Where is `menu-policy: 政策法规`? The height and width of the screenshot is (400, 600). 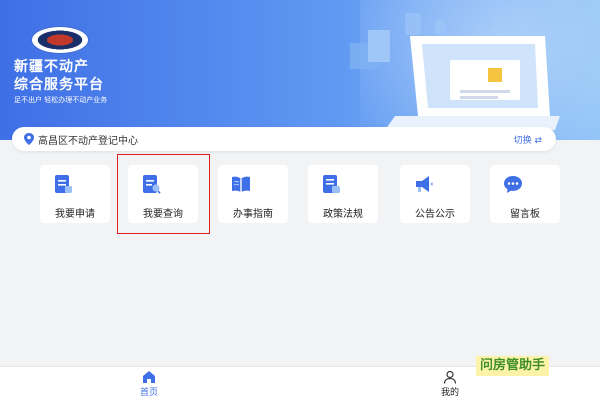
menu-policy: 政策法规 is located at coordinates (343, 194).